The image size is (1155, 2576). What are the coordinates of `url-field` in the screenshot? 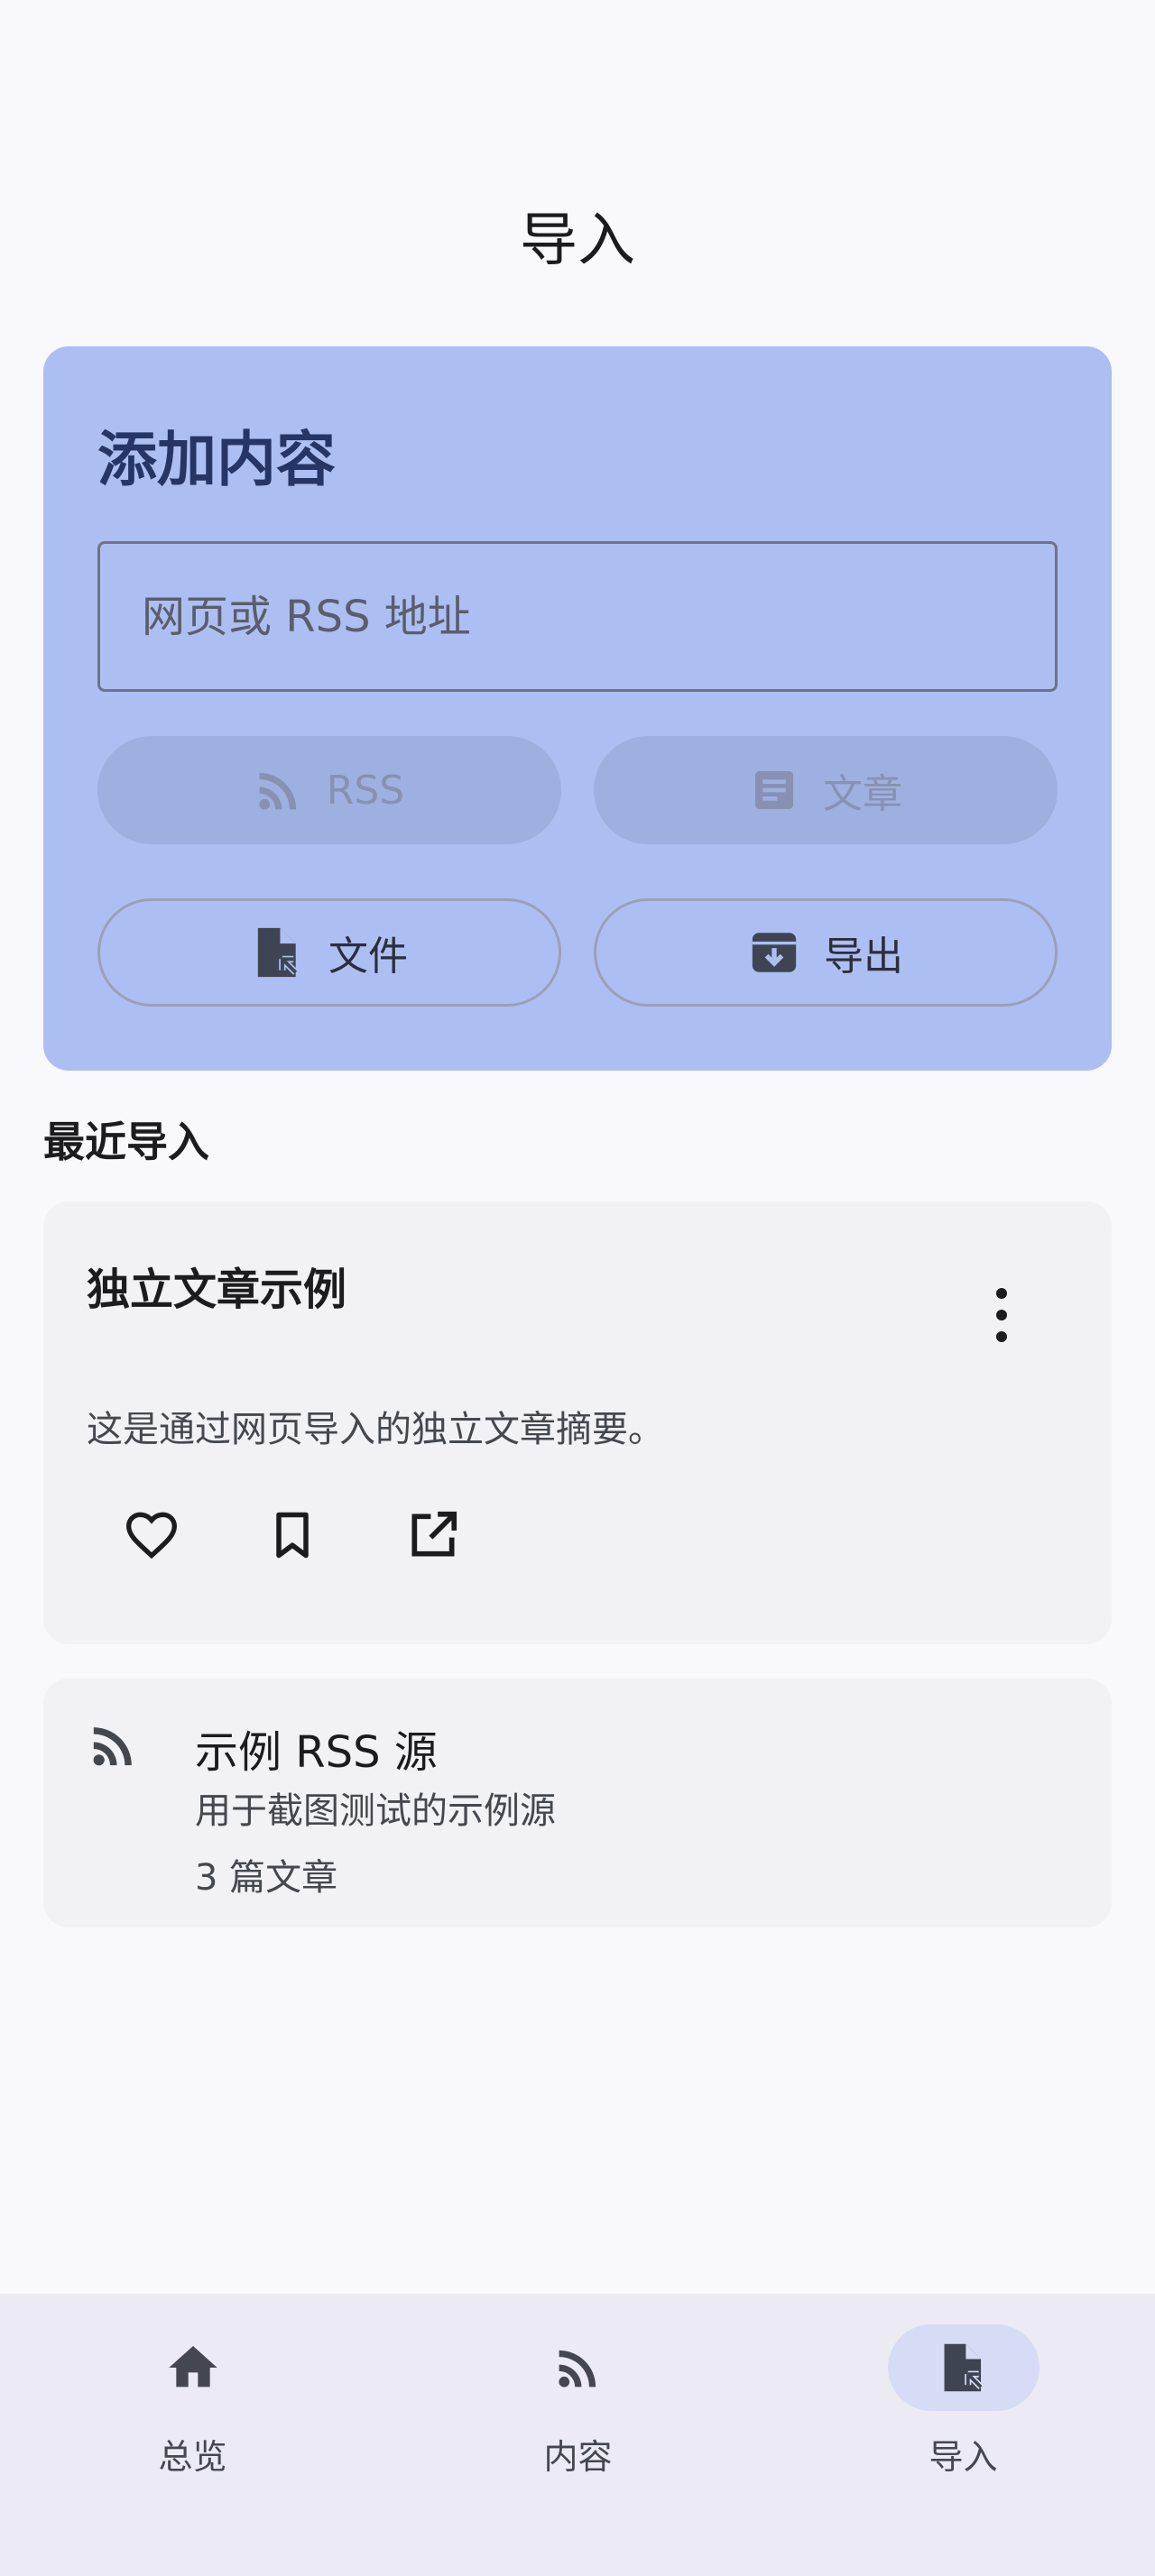 It's located at (577, 616).